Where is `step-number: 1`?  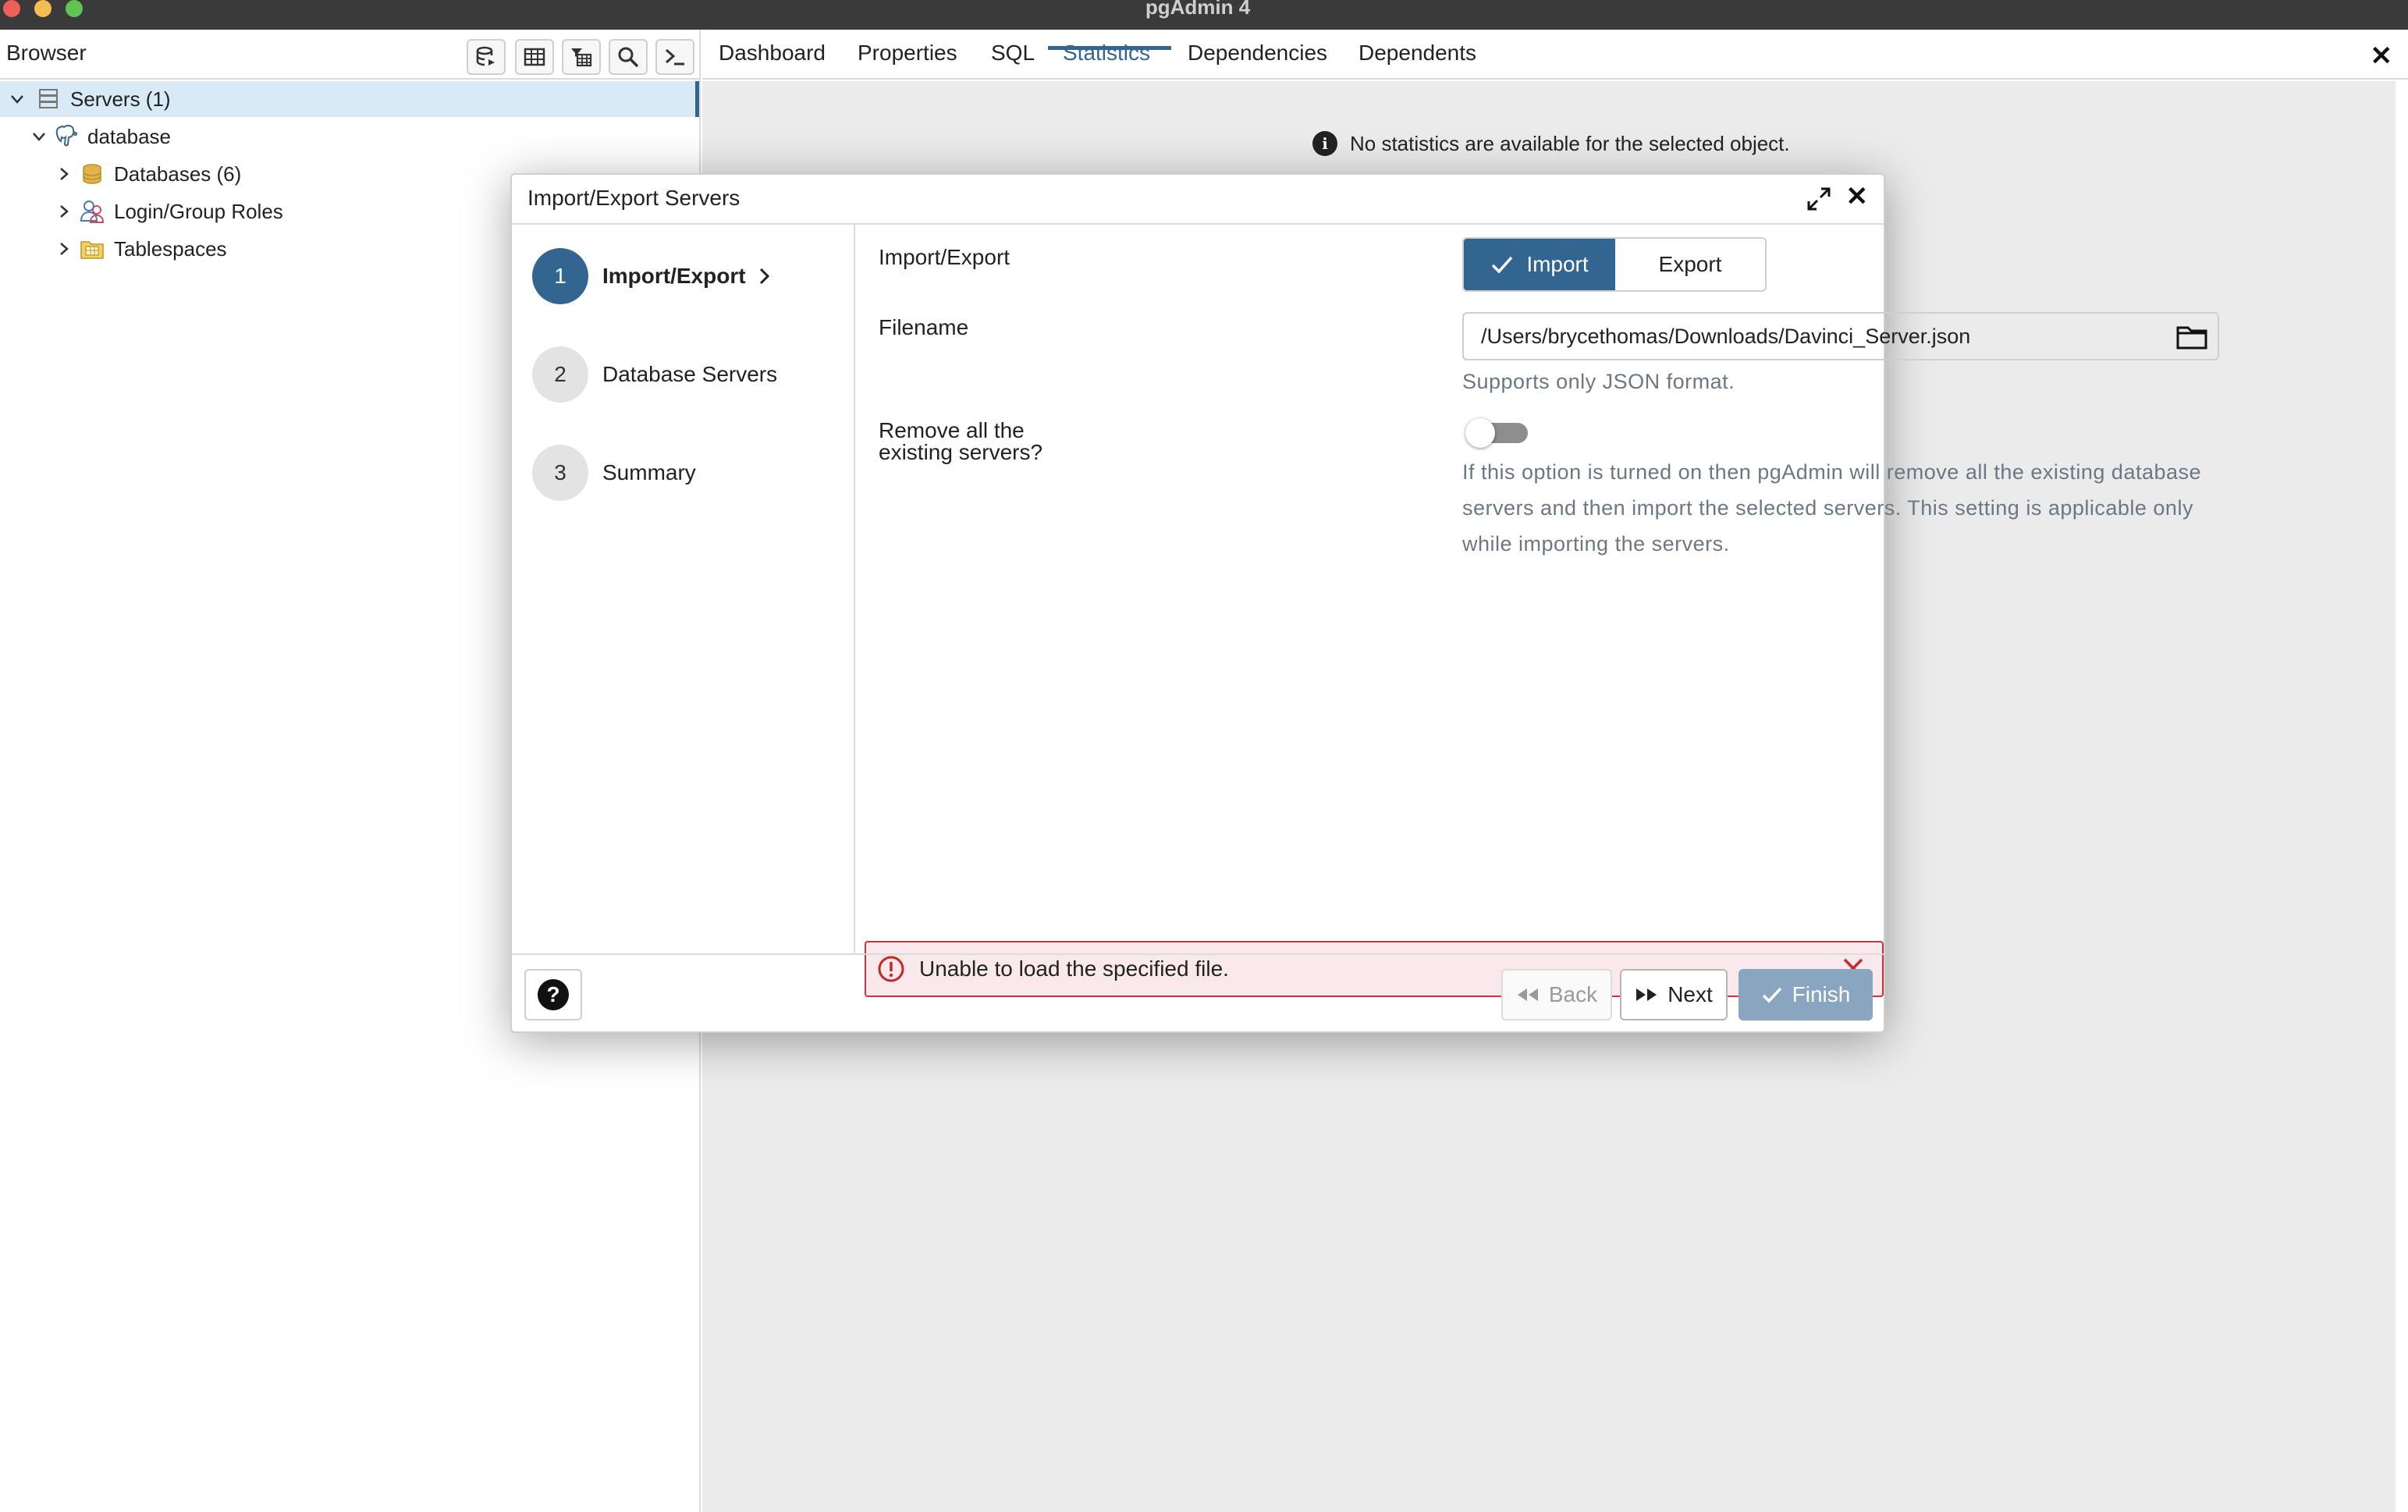
step-number: 1 is located at coordinates (560, 276).